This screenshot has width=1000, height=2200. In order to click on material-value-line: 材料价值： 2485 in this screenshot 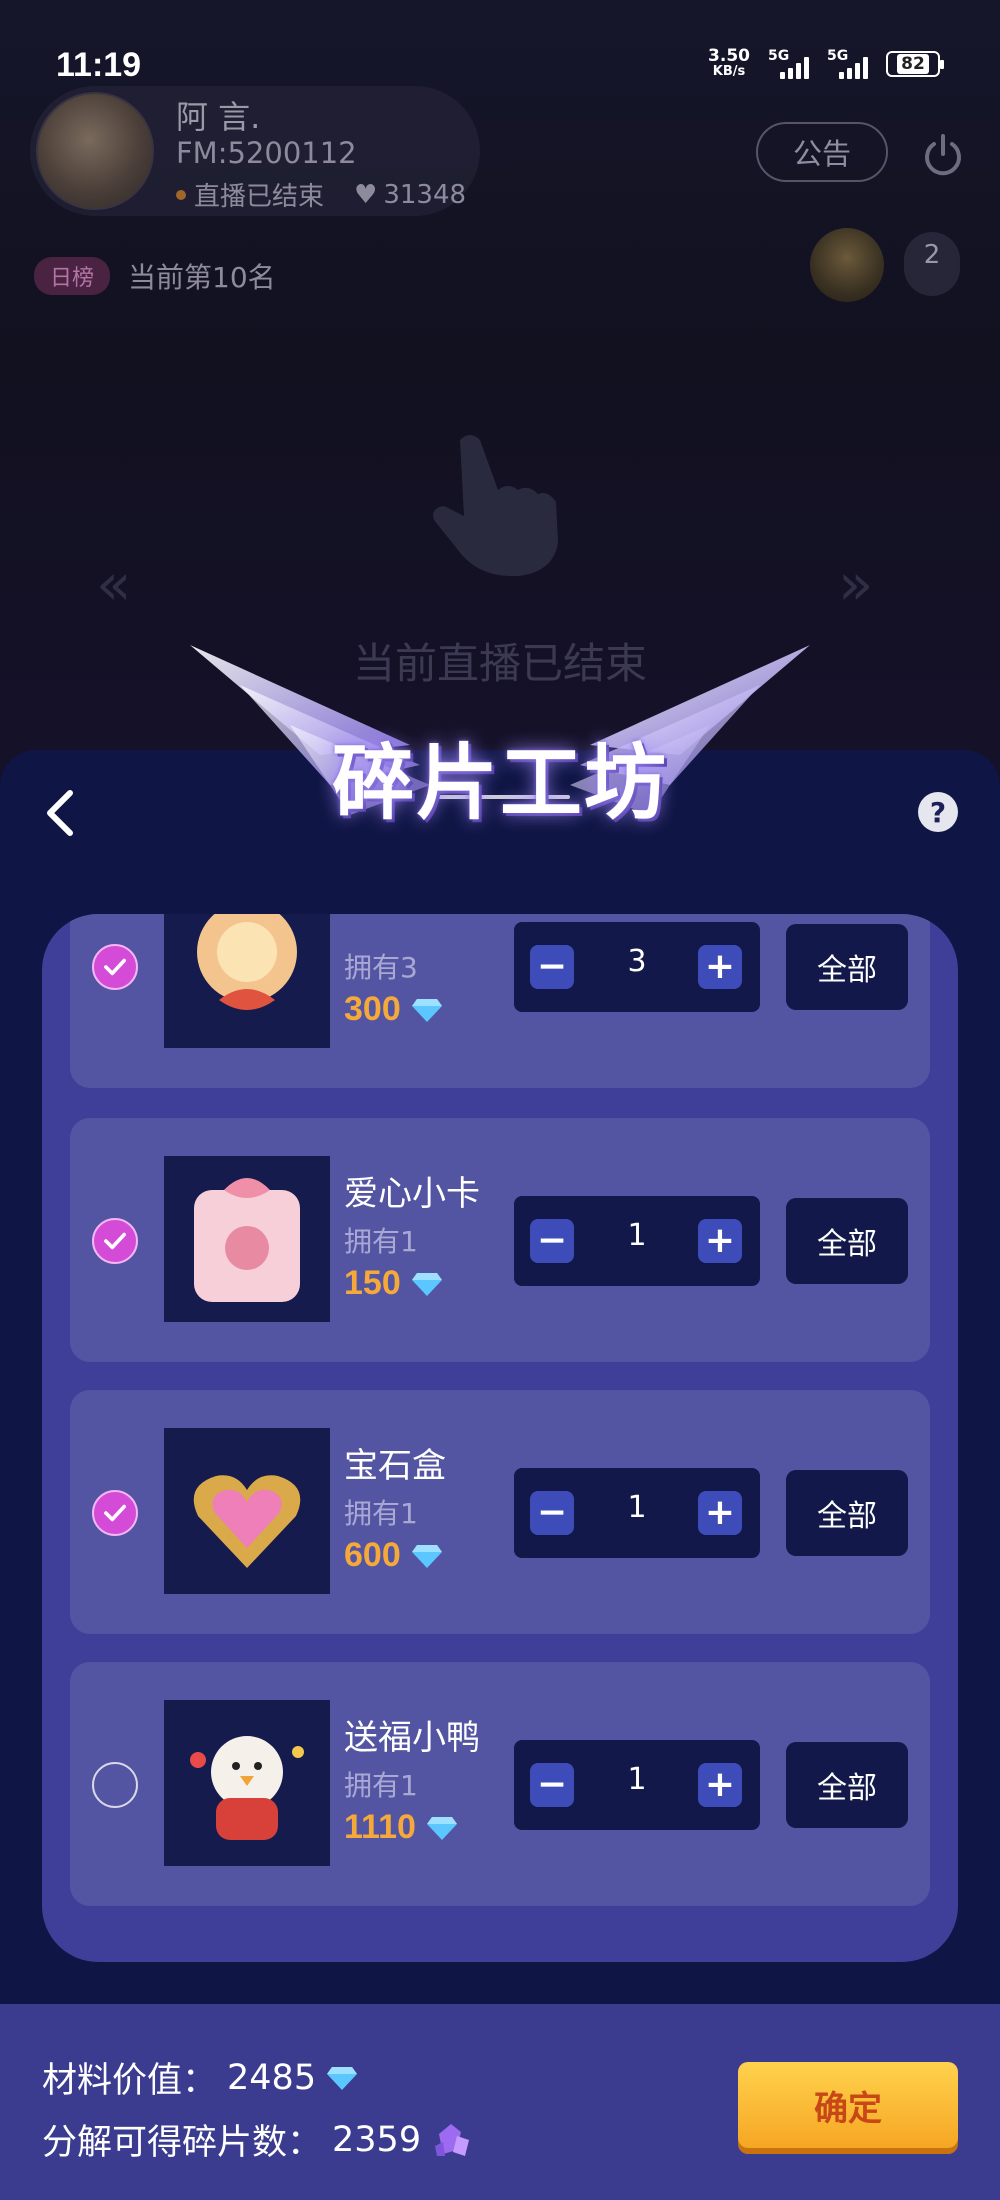, I will do `click(200, 2077)`.